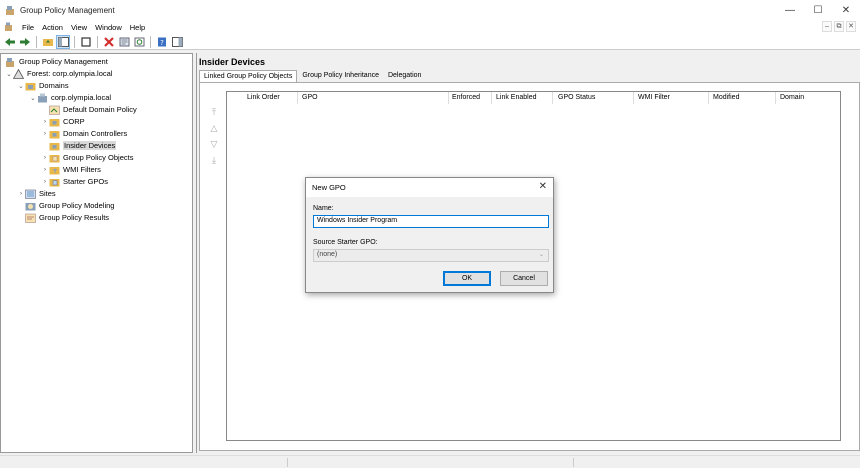 The width and height of the screenshot is (860, 468). I want to click on delete-button, so click(109, 42).